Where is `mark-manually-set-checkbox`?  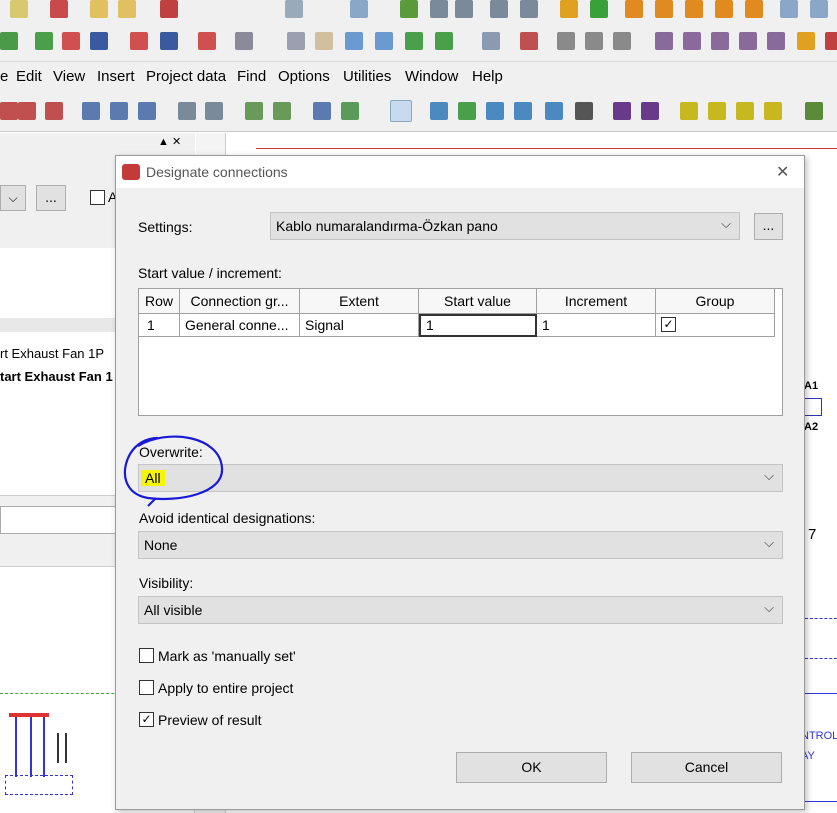 mark-manually-set-checkbox is located at coordinates (146, 655).